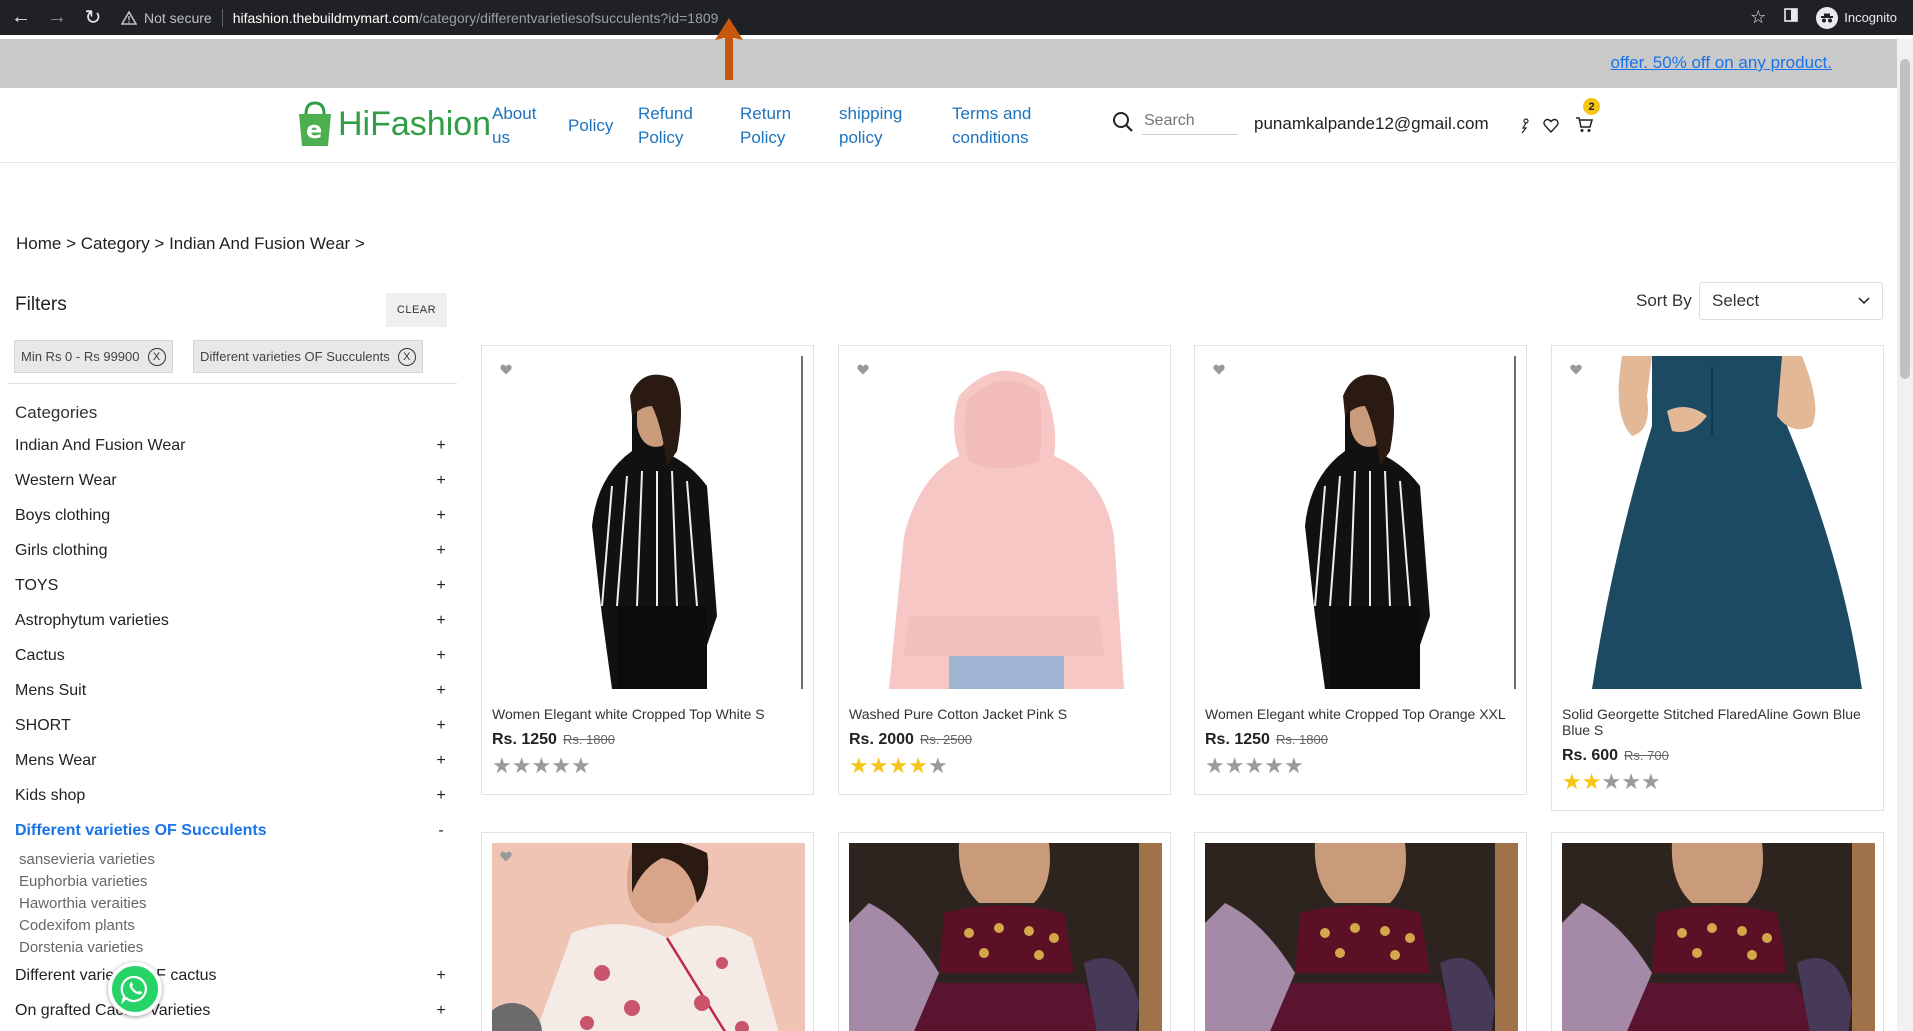 The height and width of the screenshot is (1031, 1913). What do you see at coordinates (1791, 17) in the screenshot?
I see `side-panel-icon` at bounding box center [1791, 17].